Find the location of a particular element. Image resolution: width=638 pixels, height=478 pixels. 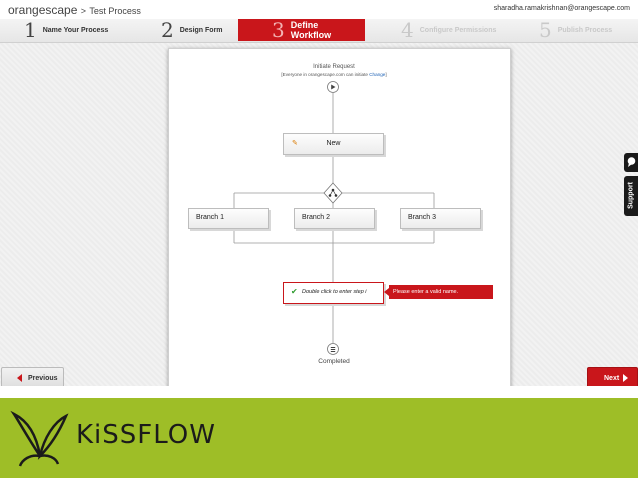

arrow-right-icon is located at coordinates (625, 378).